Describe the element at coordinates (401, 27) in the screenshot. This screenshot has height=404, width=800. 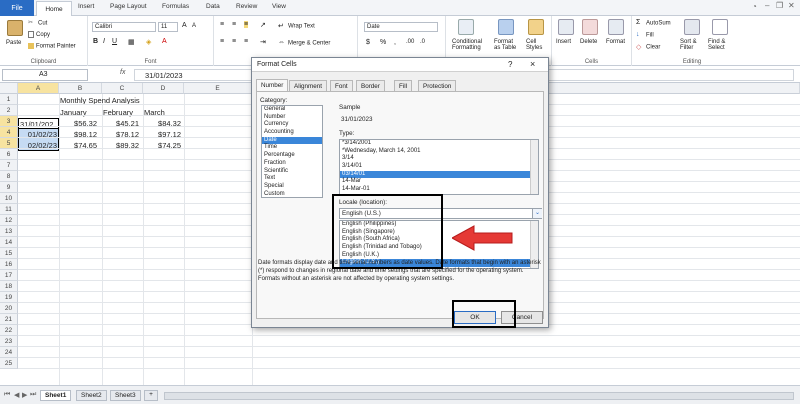
I see `number-format-select: Date` at that location.